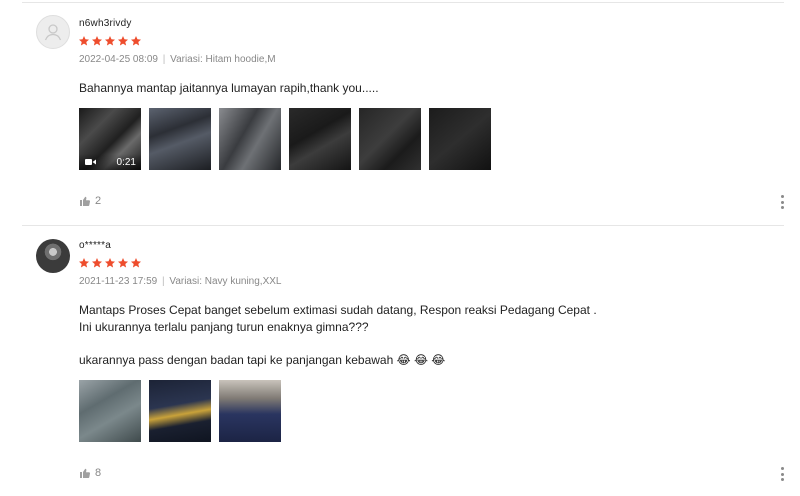 The image size is (800, 496). What do you see at coordinates (118, 59) in the screenshot?
I see `review-date: 2022-04-25 08:09` at bounding box center [118, 59].